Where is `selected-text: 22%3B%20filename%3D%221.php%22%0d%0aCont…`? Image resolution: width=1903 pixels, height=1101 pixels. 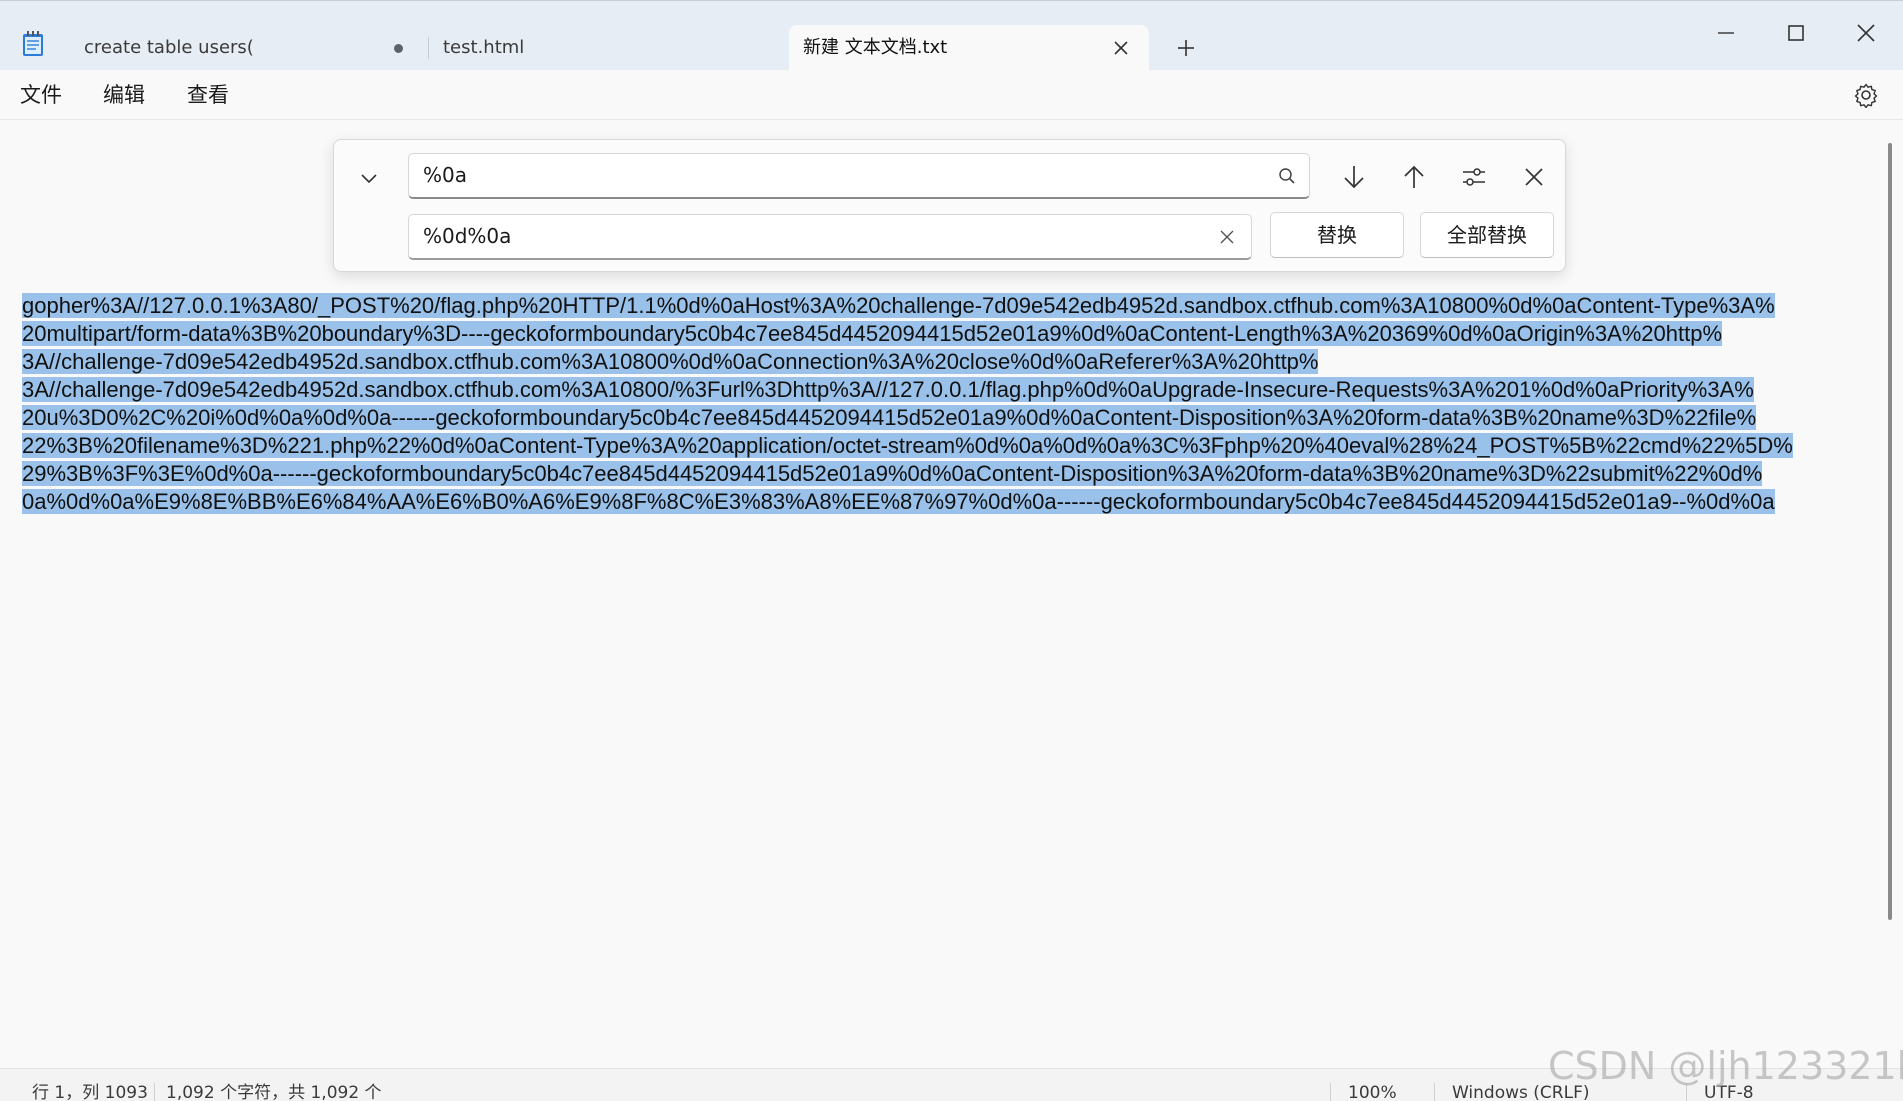
selected-text: 22%3B%20filename%3D%221.php%22%0d%0aCont… is located at coordinates (907, 445).